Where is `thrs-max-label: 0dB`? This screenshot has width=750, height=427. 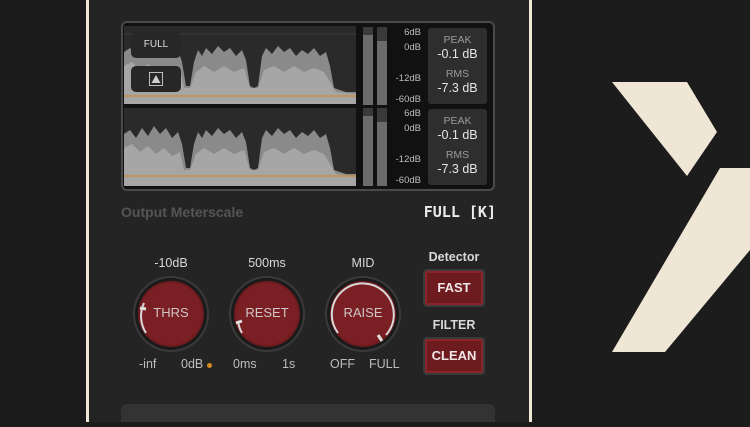 thrs-max-label: 0dB is located at coordinates (192, 364).